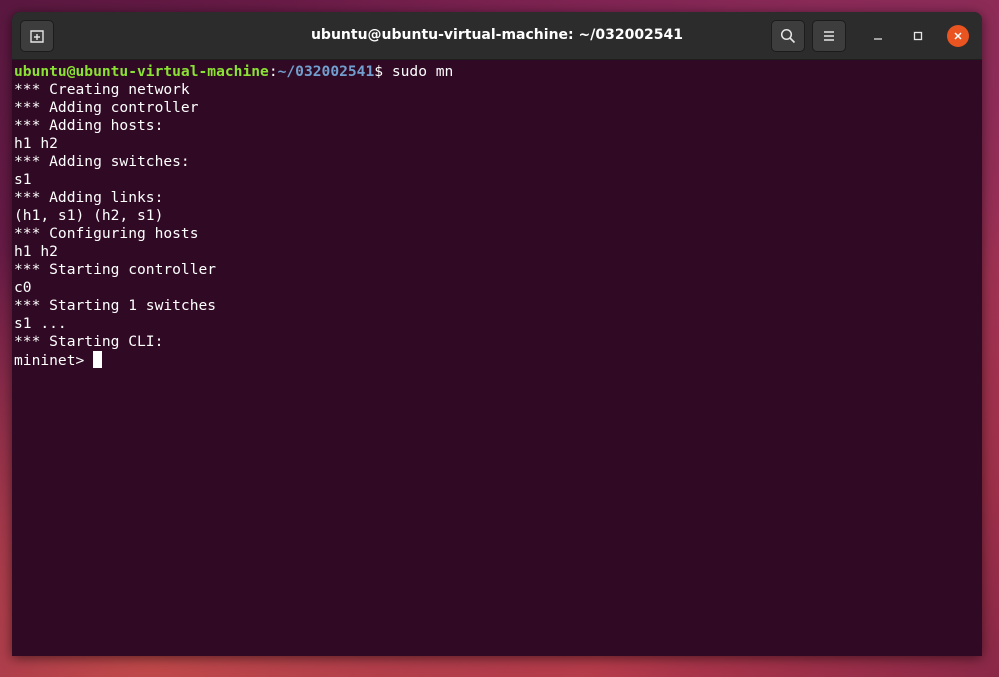 Image resolution: width=999 pixels, height=677 pixels. Describe the element at coordinates (326, 71) in the screenshot. I see `prompt-path: ~/032002541` at that location.